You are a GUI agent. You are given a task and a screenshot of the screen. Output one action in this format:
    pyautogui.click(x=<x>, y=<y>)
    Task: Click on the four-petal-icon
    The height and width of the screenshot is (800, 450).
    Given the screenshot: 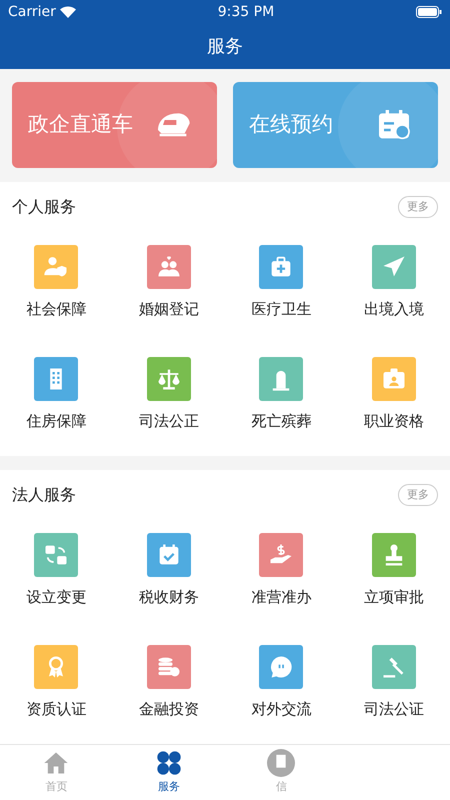 What is the action you would take?
    pyautogui.click(x=168, y=763)
    